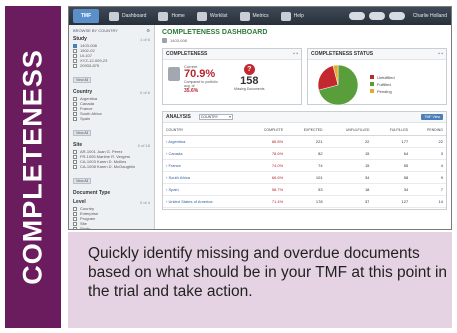  What do you see at coordinates (205, 141) in the screenshot?
I see `country-link: › Argentina` at bounding box center [205, 141].